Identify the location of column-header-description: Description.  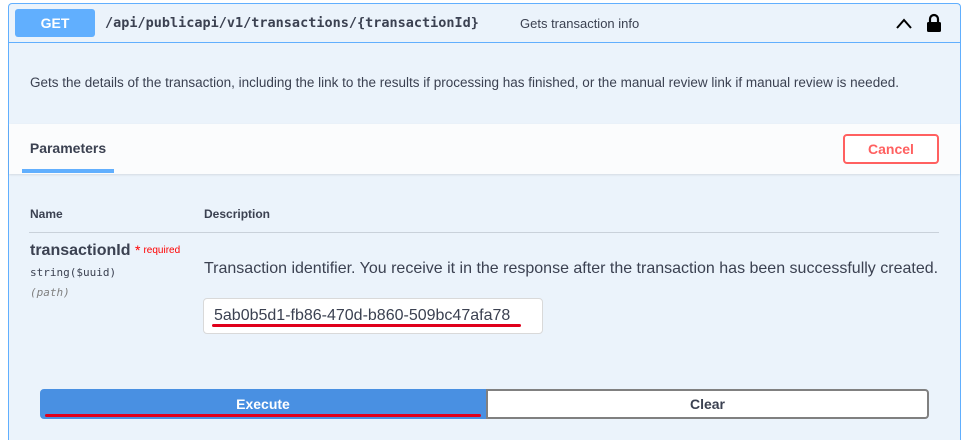
(237, 214).